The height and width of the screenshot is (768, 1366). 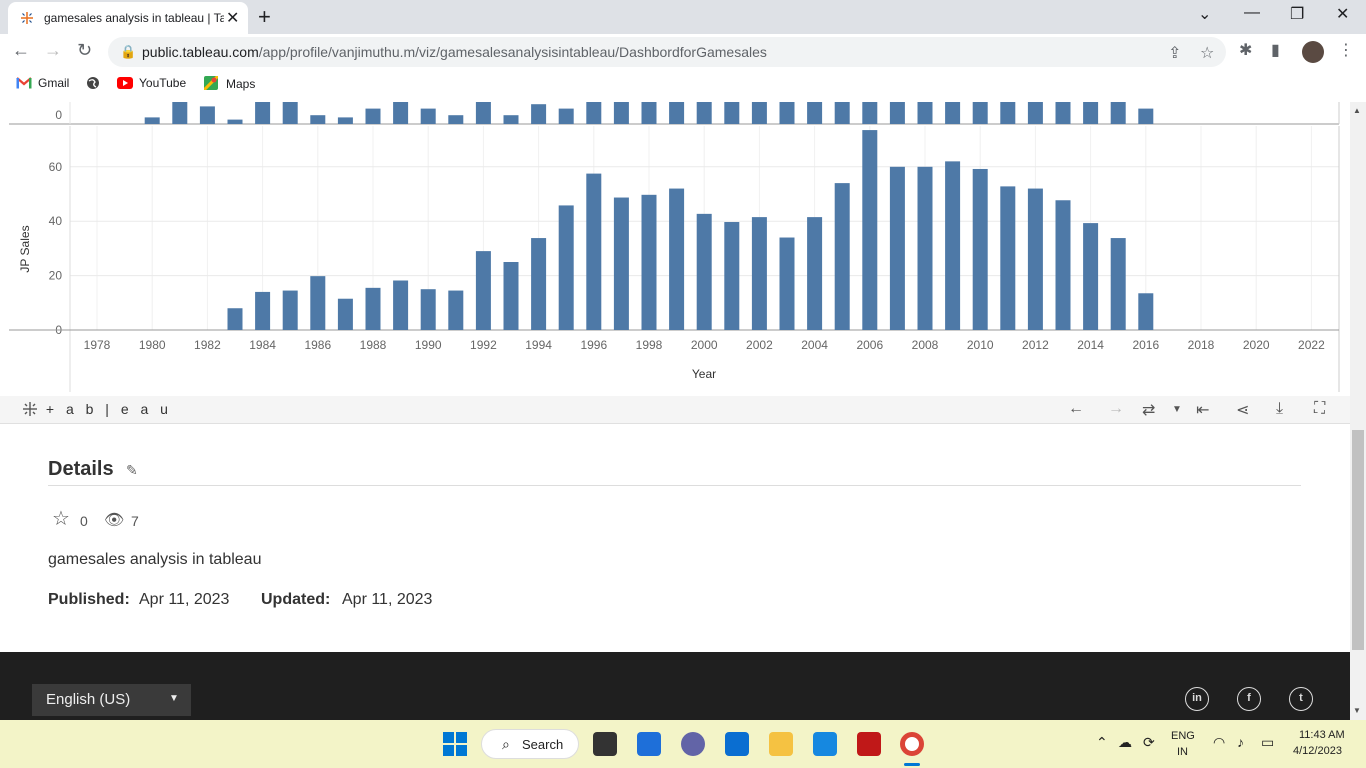 What do you see at coordinates (1322, 735) in the screenshot?
I see `clock-time: 11:43 AM` at bounding box center [1322, 735].